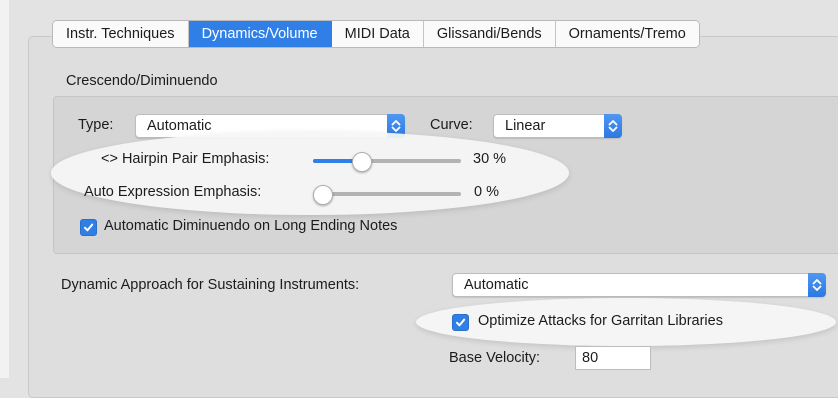 The width and height of the screenshot is (838, 398). I want to click on tab-instr-techniques: Instr. Techniques, so click(121, 34).